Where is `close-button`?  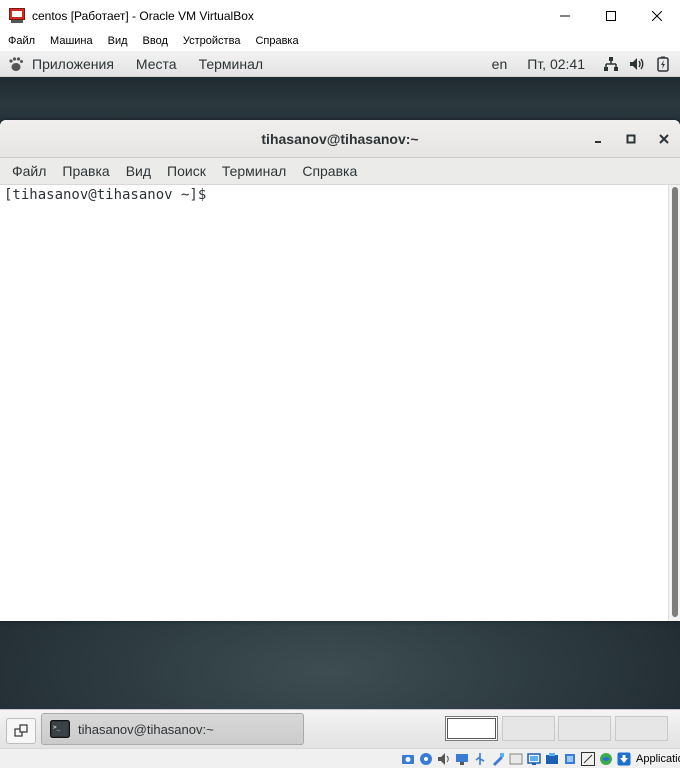
close-button is located at coordinates (657, 15).